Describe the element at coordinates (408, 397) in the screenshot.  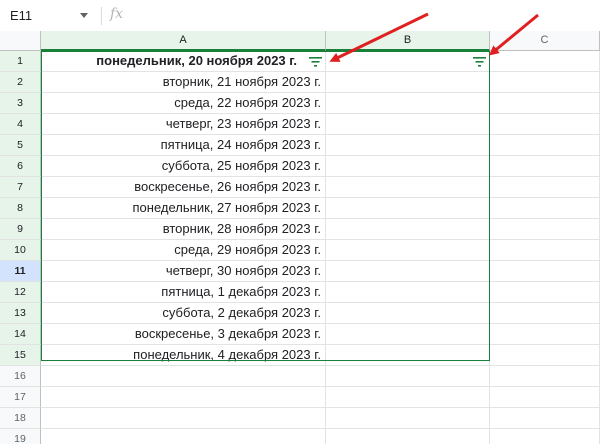
I see `cell-b17` at that location.